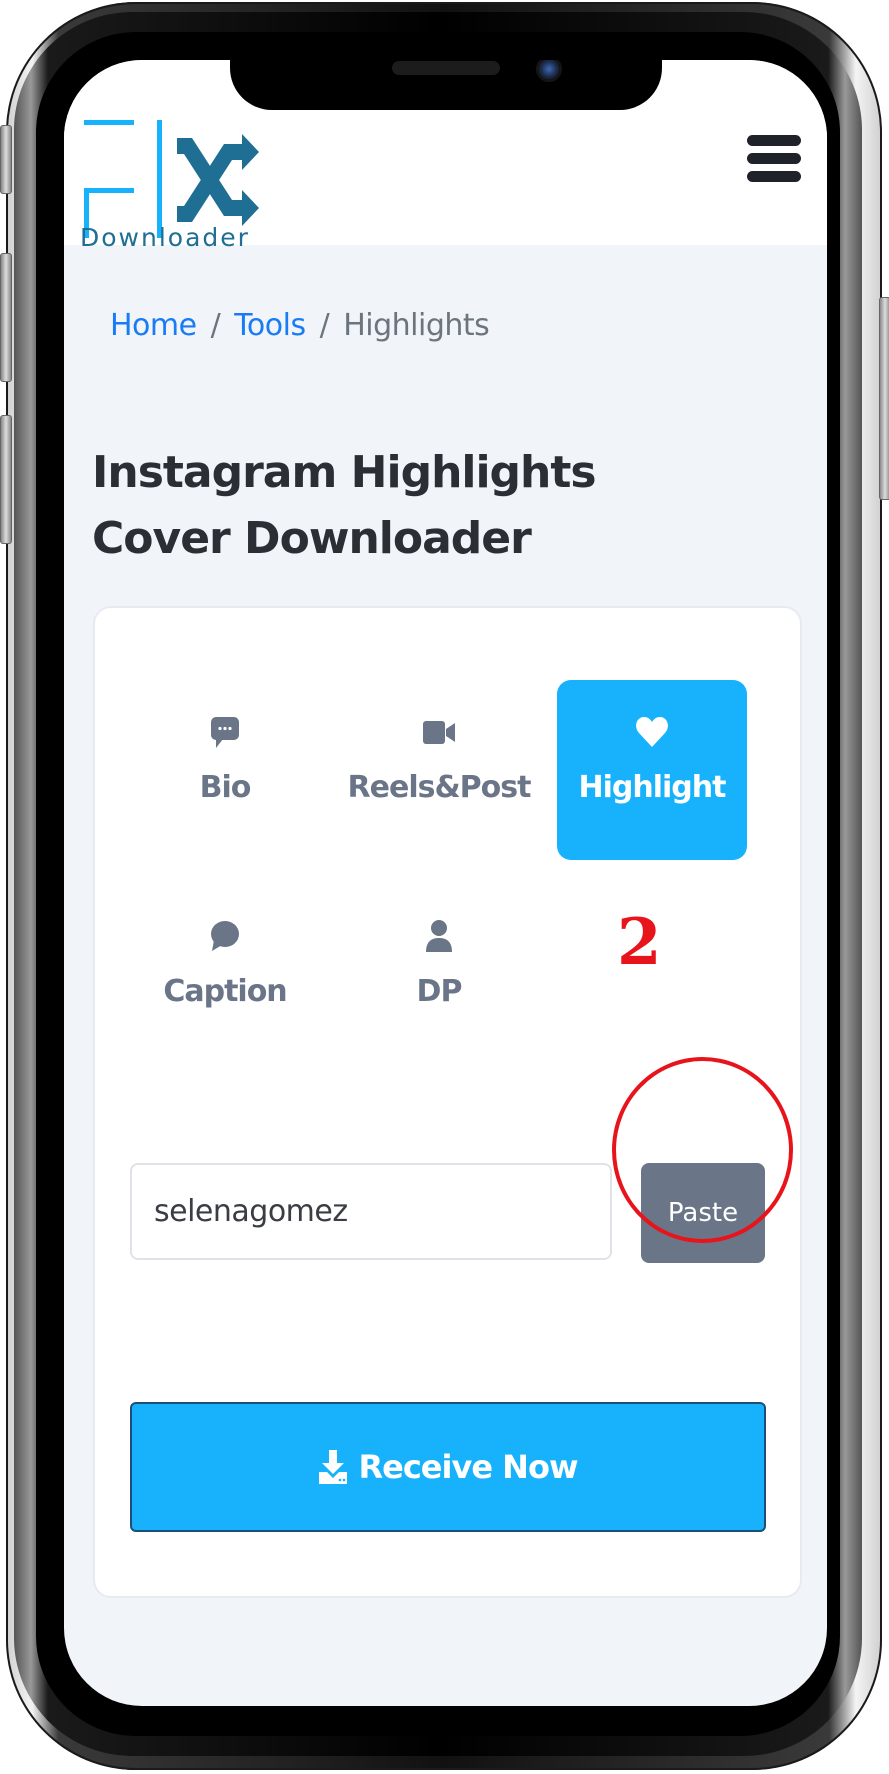 Image resolution: width=889 pixels, height=1774 pixels. What do you see at coordinates (6, 479) in the screenshot?
I see `phone-side-button-volume-down` at bounding box center [6, 479].